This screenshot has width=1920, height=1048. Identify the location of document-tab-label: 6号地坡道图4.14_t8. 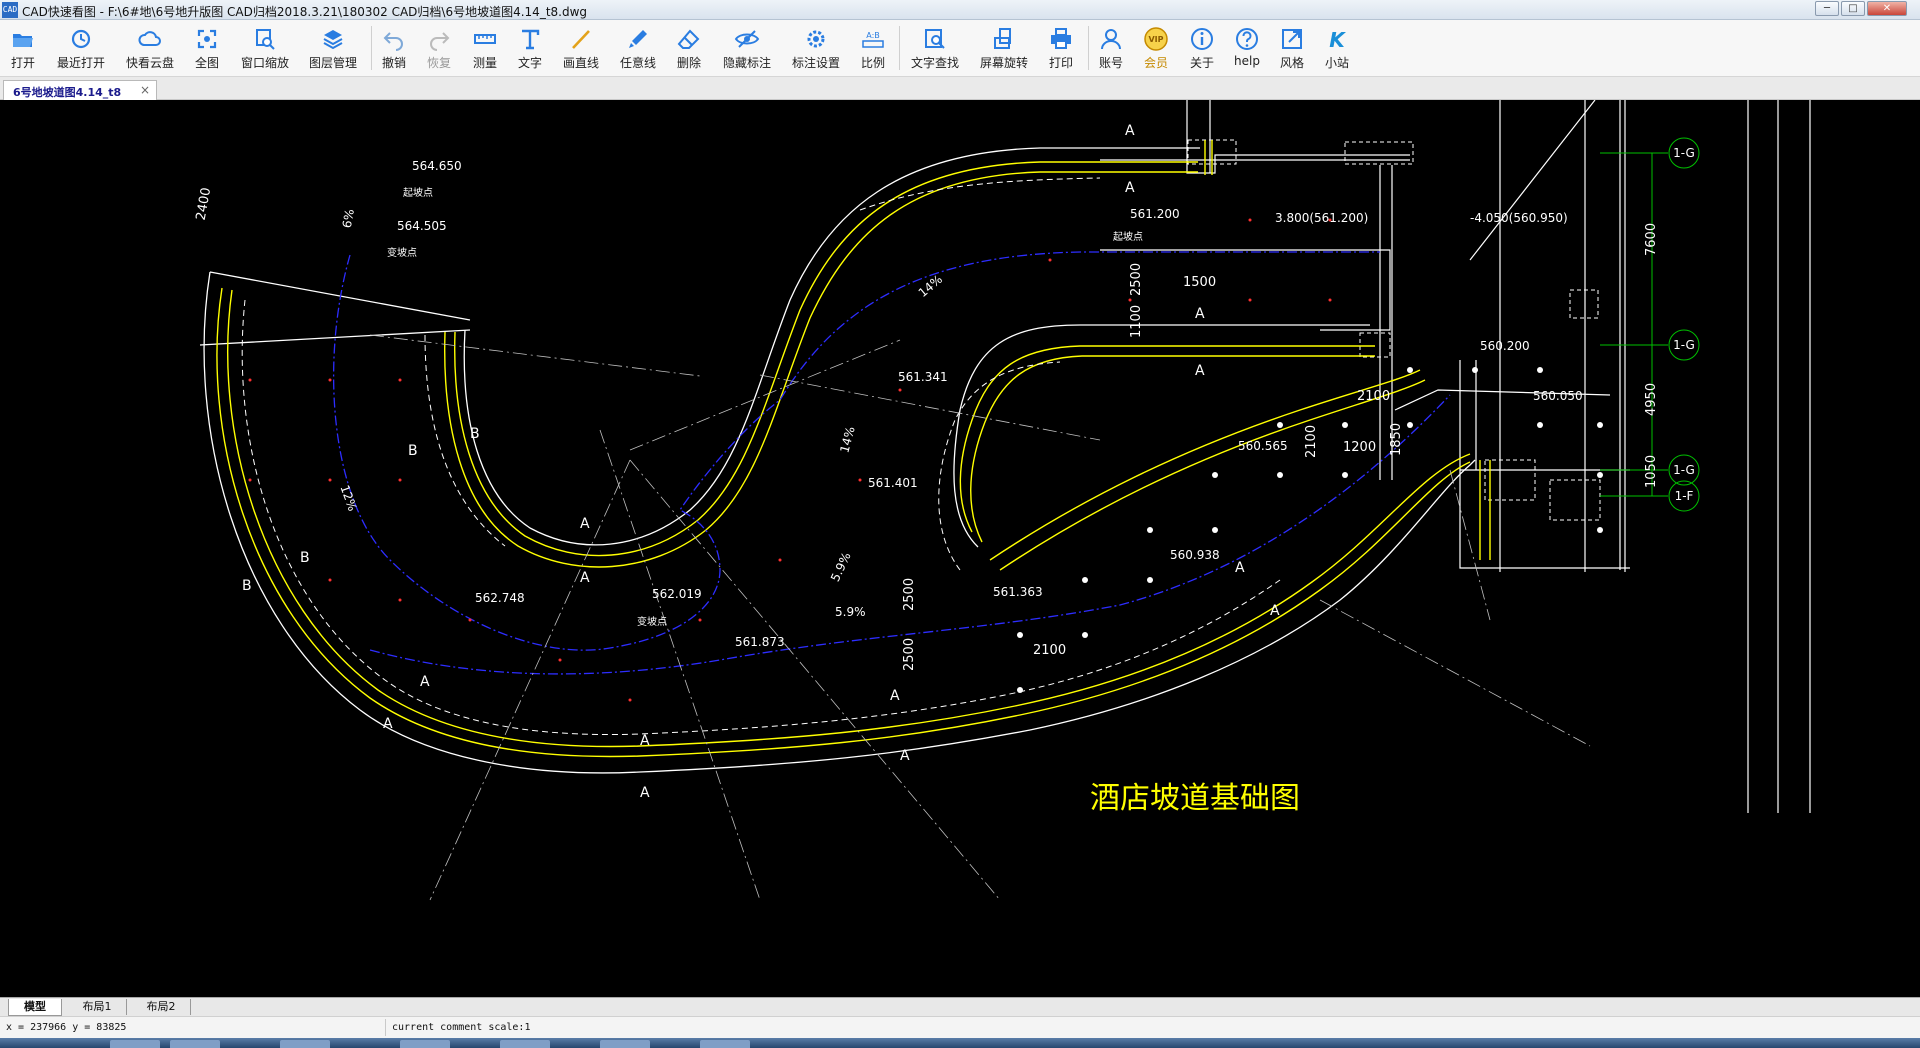
(67, 92).